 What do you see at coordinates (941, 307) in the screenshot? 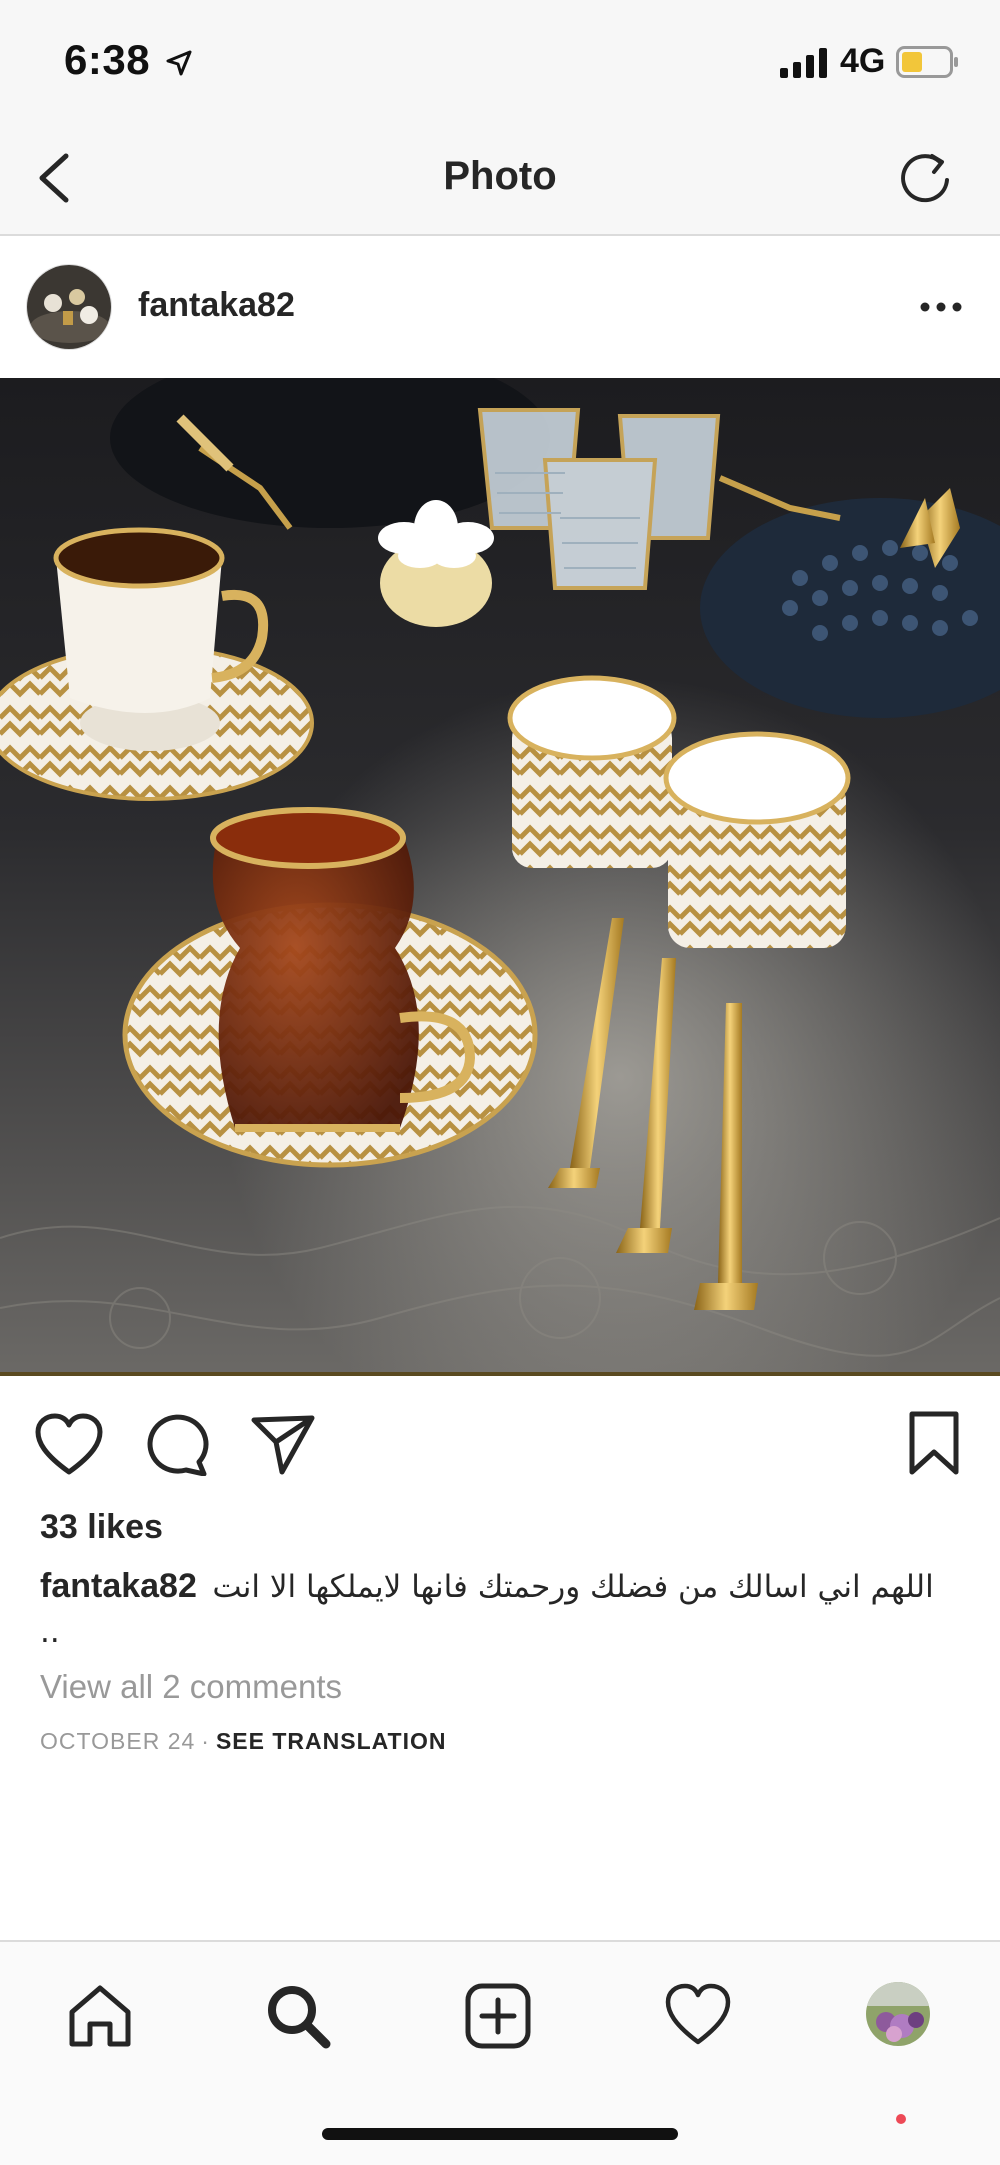
I see `more-options-icon` at bounding box center [941, 307].